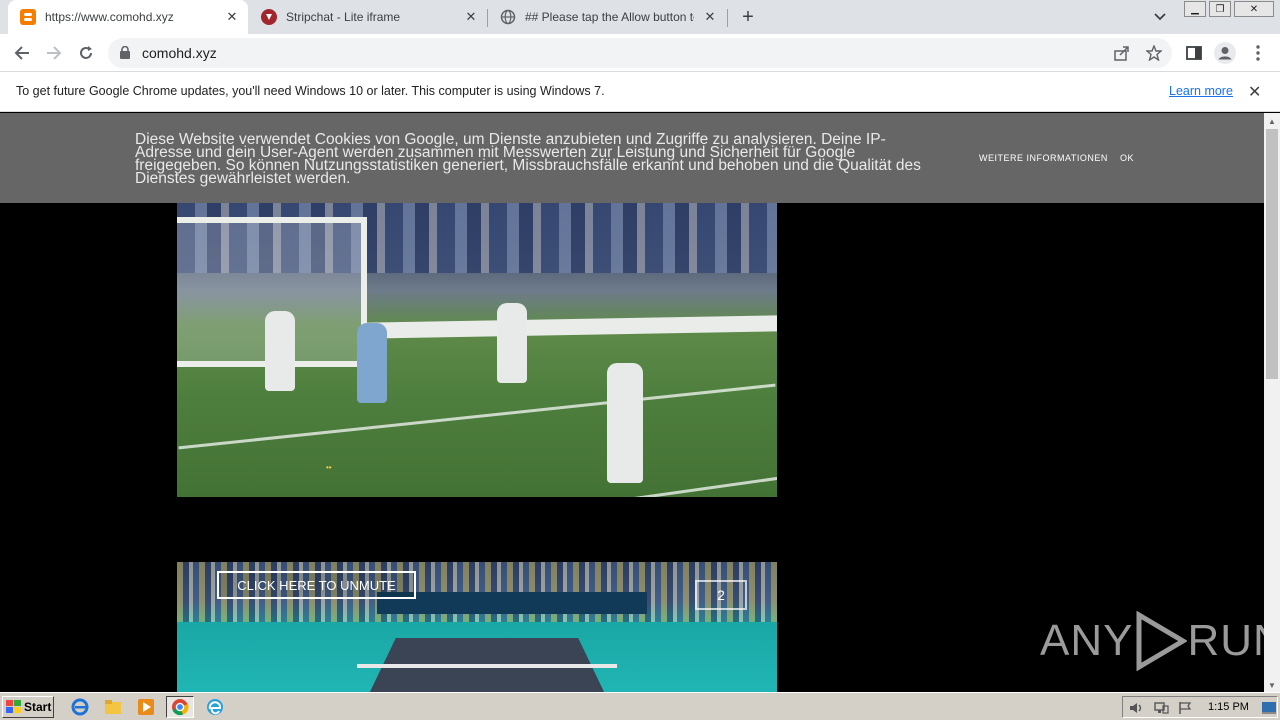 The width and height of the screenshot is (1280, 720). What do you see at coordinates (1137, 708) in the screenshot?
I see `volume-icon` at bounding box center [1137, 708].